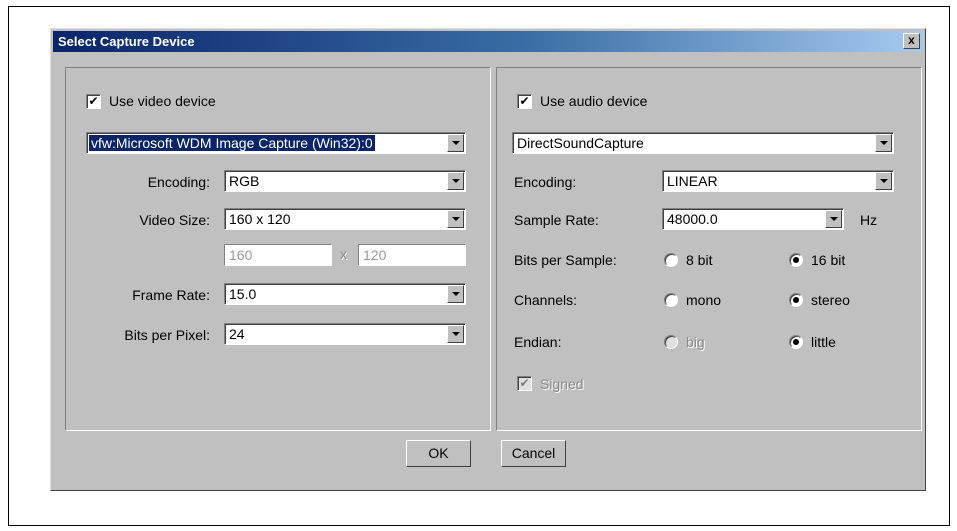  Describe the element at coordinates (671, 300) in the screenshot. I see `channels-mono-radio` at that location.